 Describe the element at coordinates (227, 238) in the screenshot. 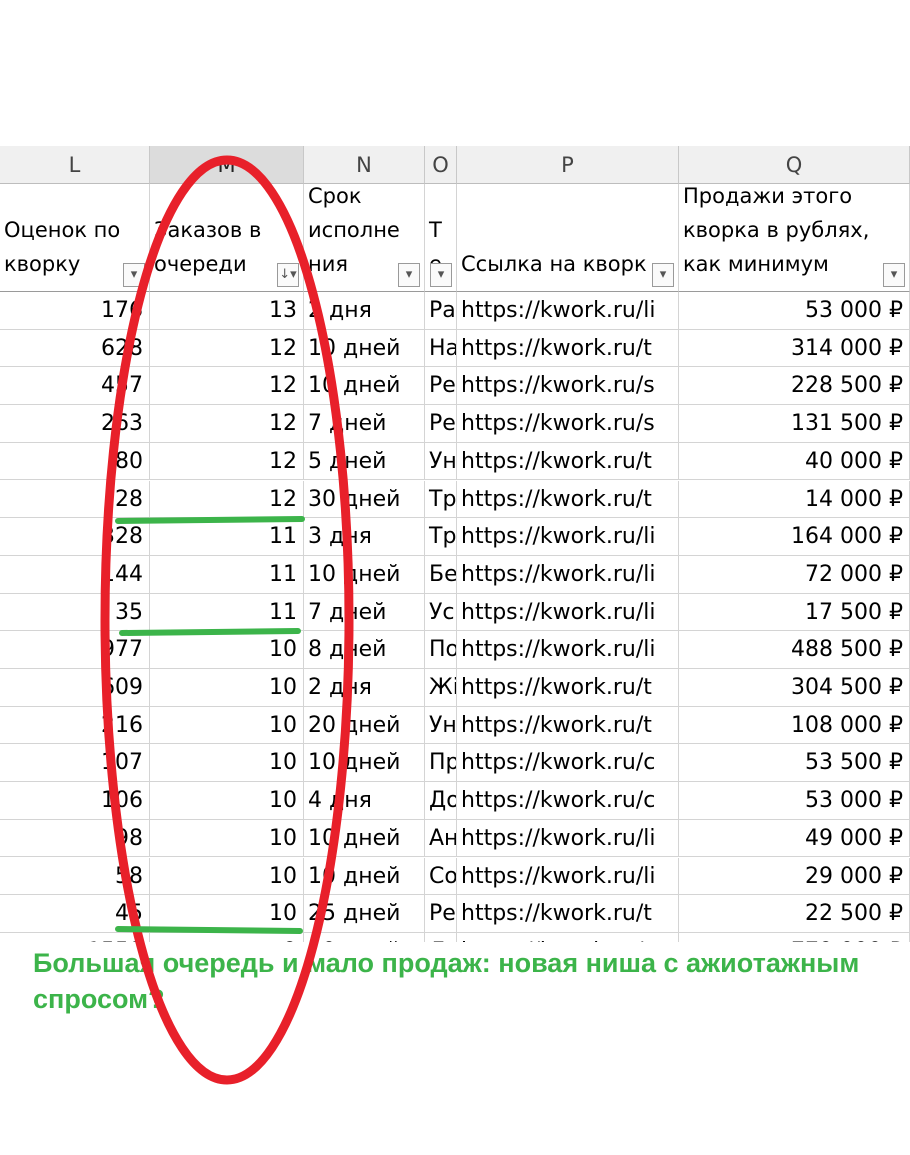

I see `header-cell-m: Заказов в очереди ↓▾` at that location.